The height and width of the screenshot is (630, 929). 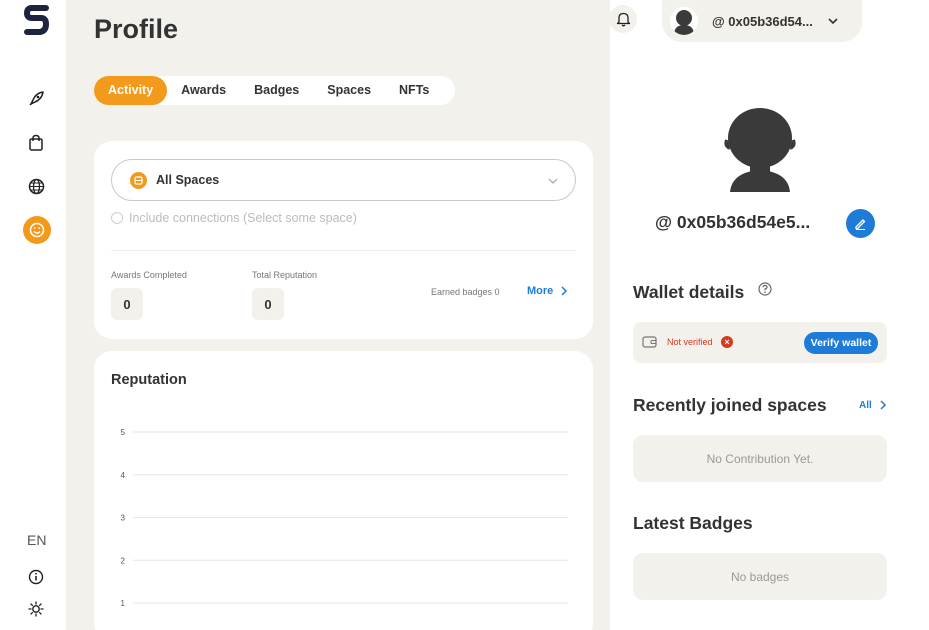 I want to click on tab-activity: Activity, so click(x=131, y=90).